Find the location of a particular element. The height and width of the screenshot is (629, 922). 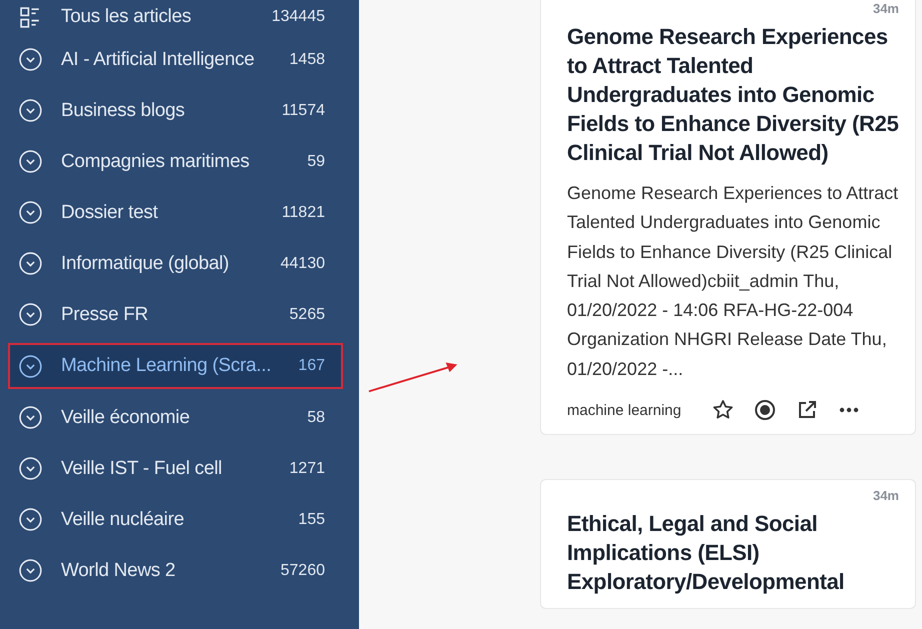

sidebar-item: Veille nucléaire 155 is located at coordinates (175, 519).